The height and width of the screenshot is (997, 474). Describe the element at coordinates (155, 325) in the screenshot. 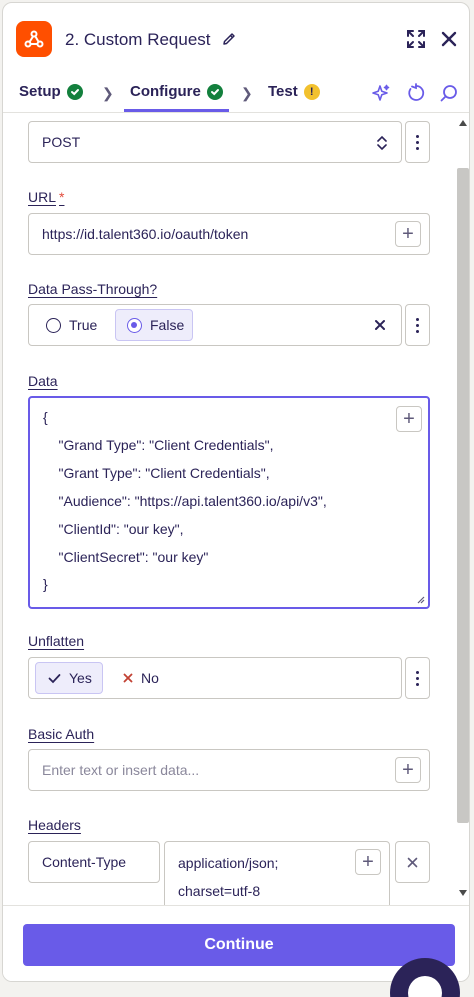

I see `radio-false: False` at that location.